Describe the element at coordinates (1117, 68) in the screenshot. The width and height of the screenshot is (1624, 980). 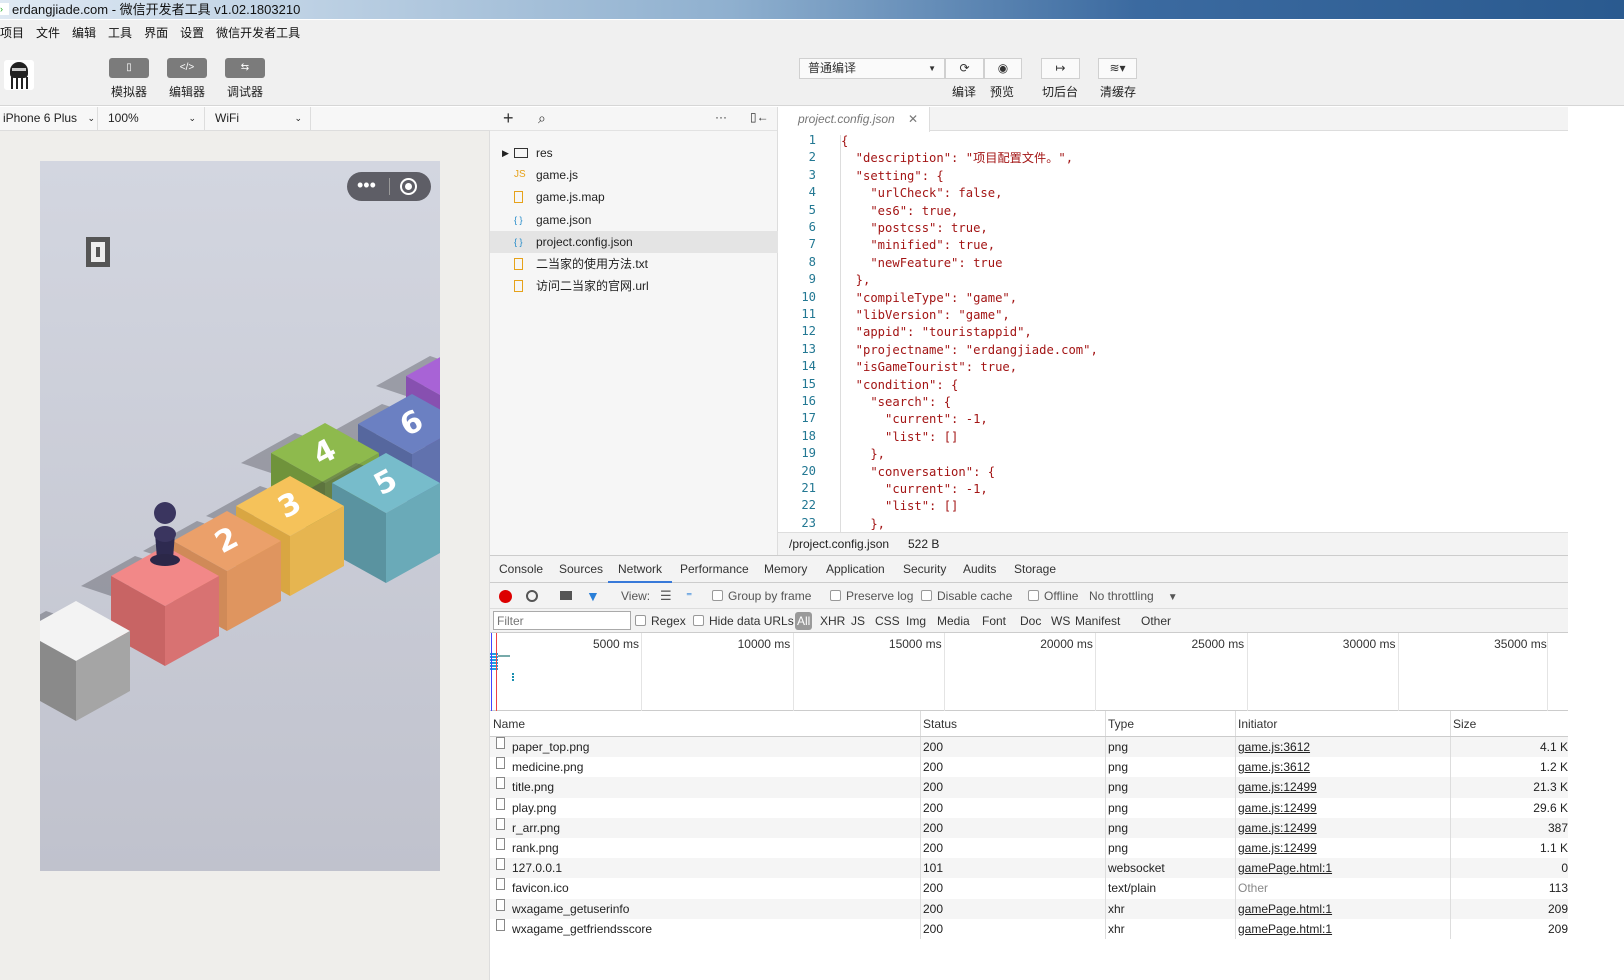
I see `clear-cache-button: ≋▾` at that location.